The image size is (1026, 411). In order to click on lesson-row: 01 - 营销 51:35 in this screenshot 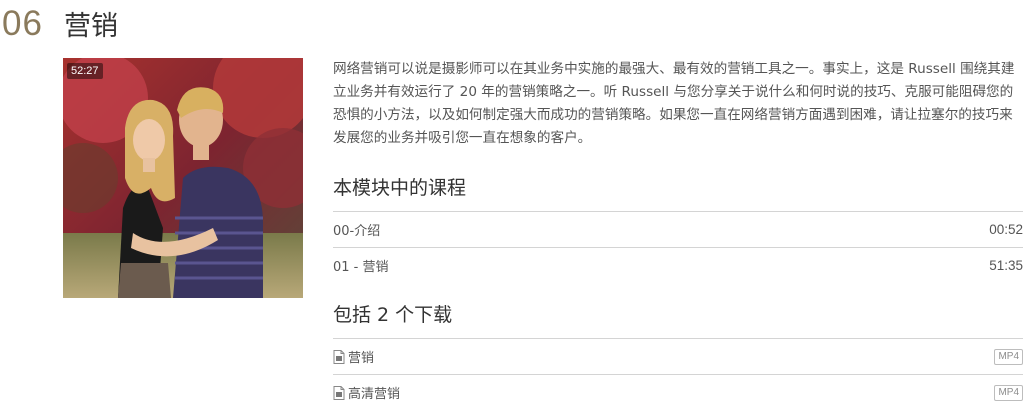, I will do `click(678, 265)`.